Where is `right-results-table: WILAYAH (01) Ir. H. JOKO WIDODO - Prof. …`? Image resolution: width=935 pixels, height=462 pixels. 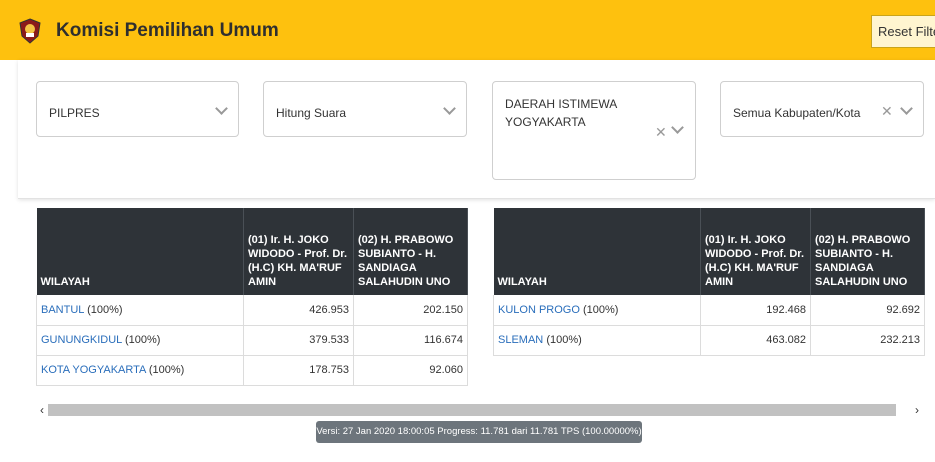
right-results-table: WILAYAH (01) Ir. H. JOKO WIDODO - Prof. … is located at coordinates (709, 282).